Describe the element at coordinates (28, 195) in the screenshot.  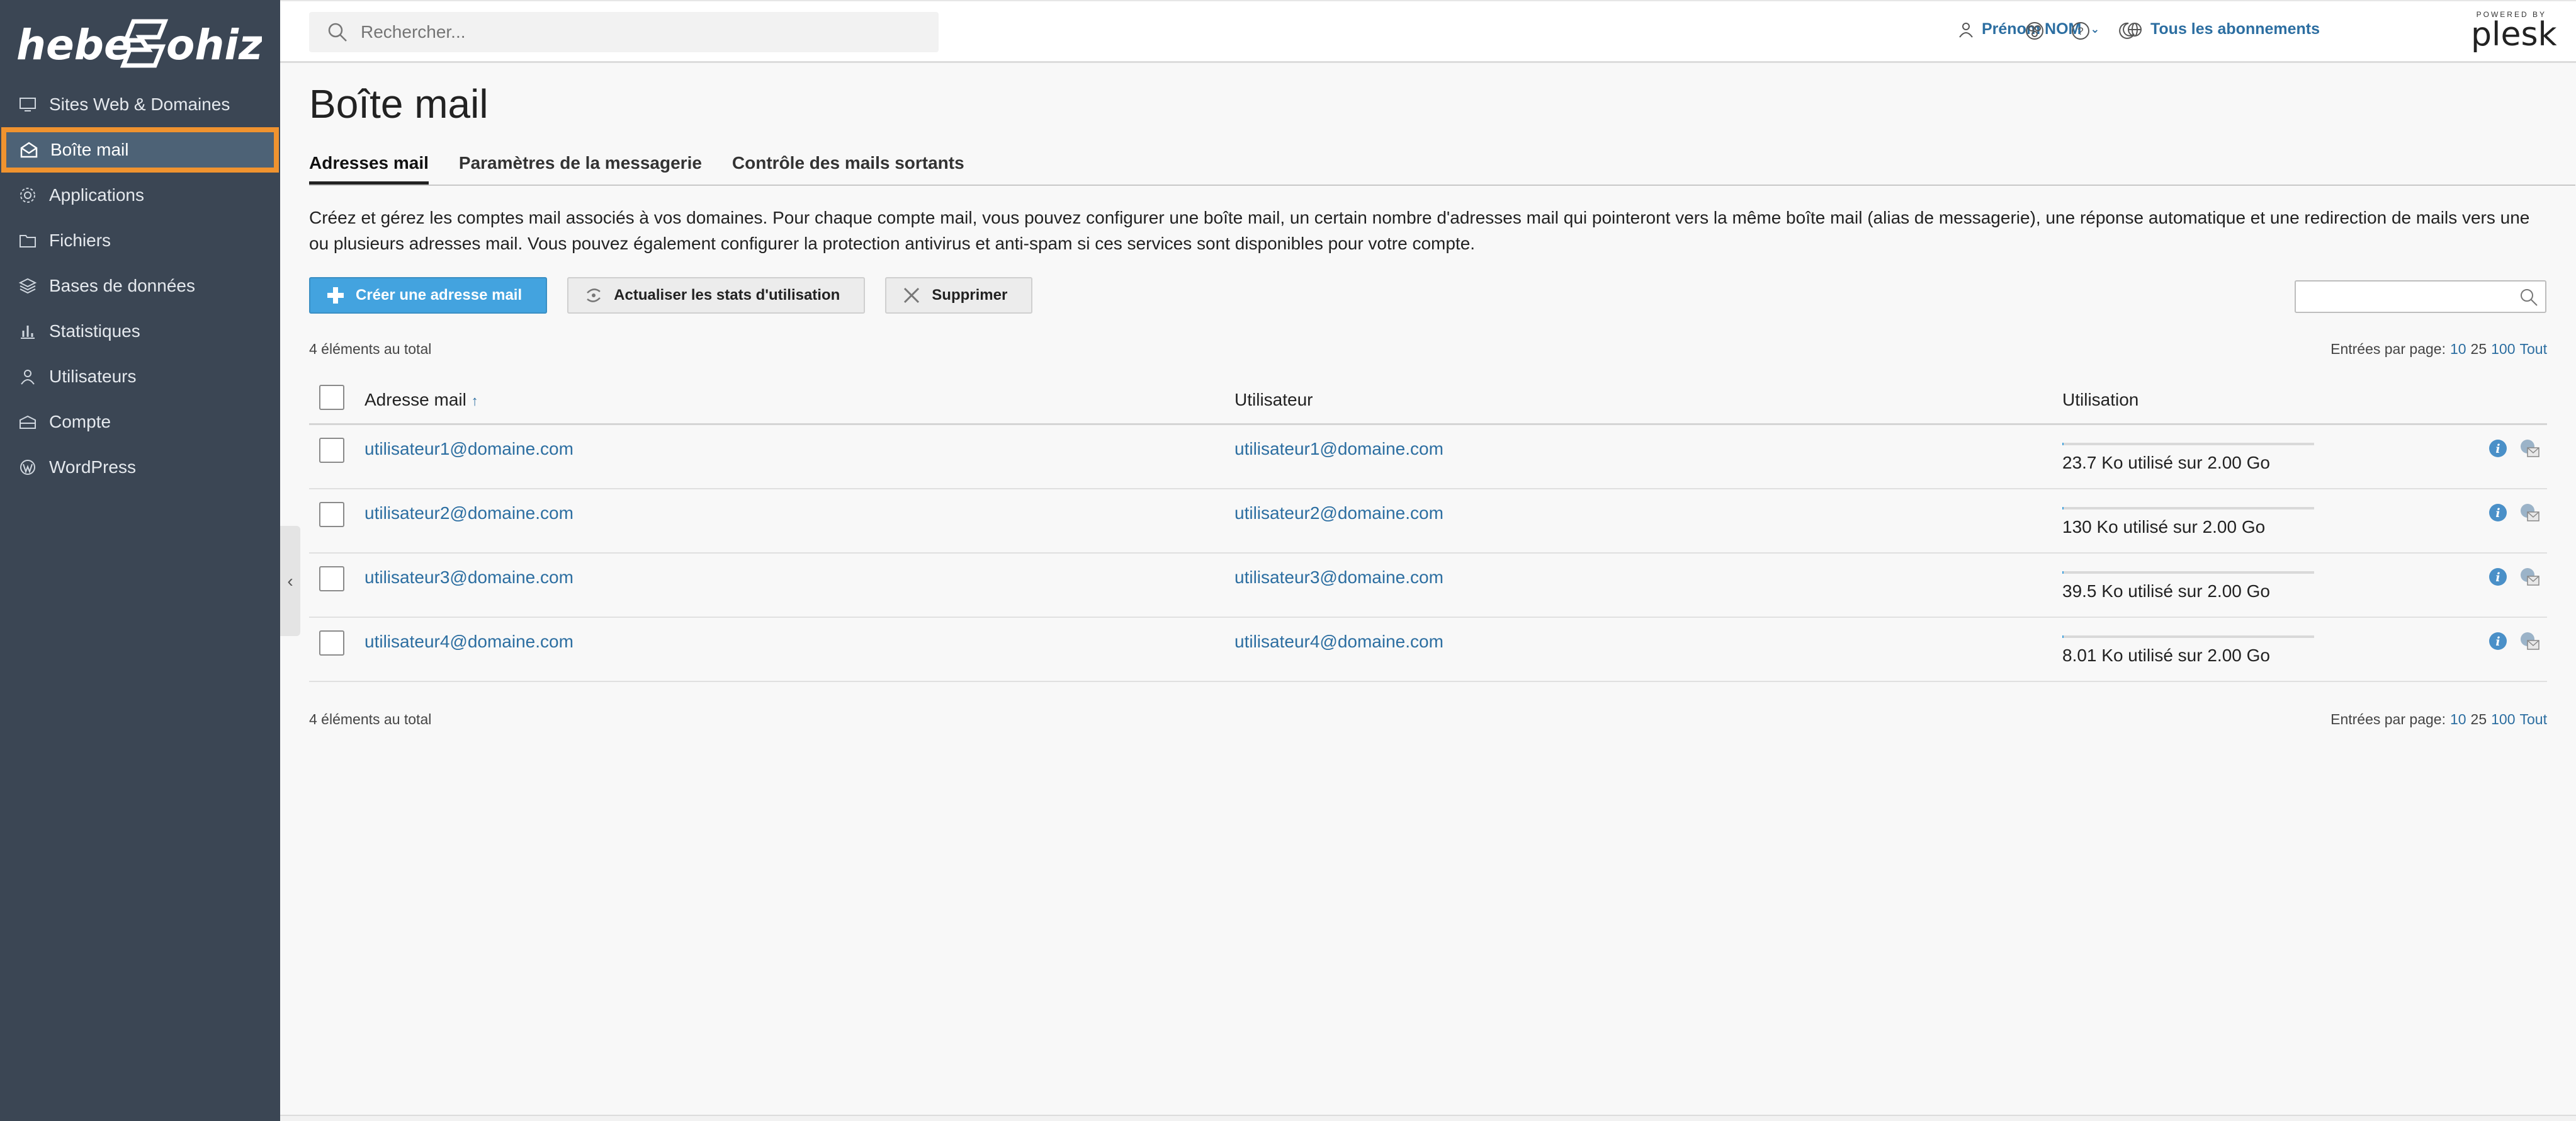
I see `gear-icon` at that location.